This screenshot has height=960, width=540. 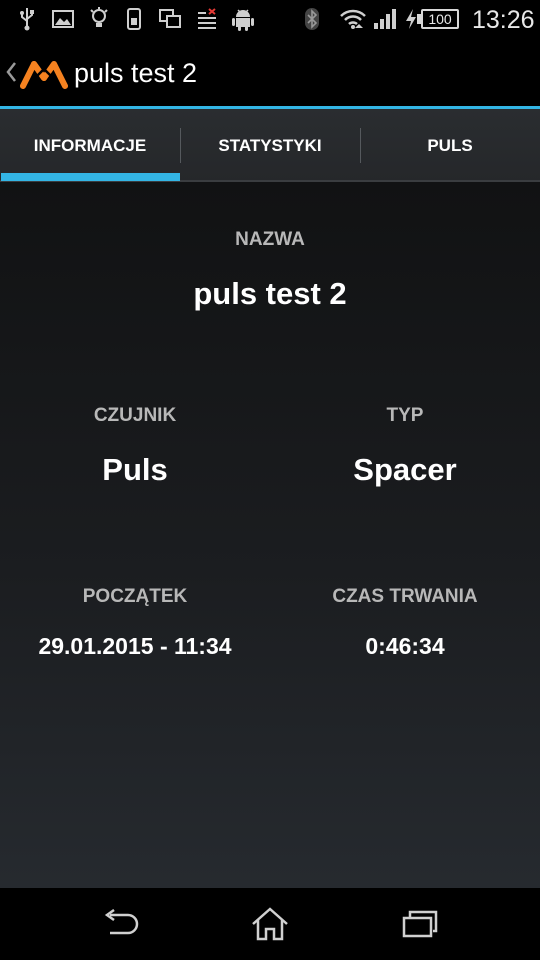 I want to click on status-bar: 100 13:26, so click(x=270, y=19).